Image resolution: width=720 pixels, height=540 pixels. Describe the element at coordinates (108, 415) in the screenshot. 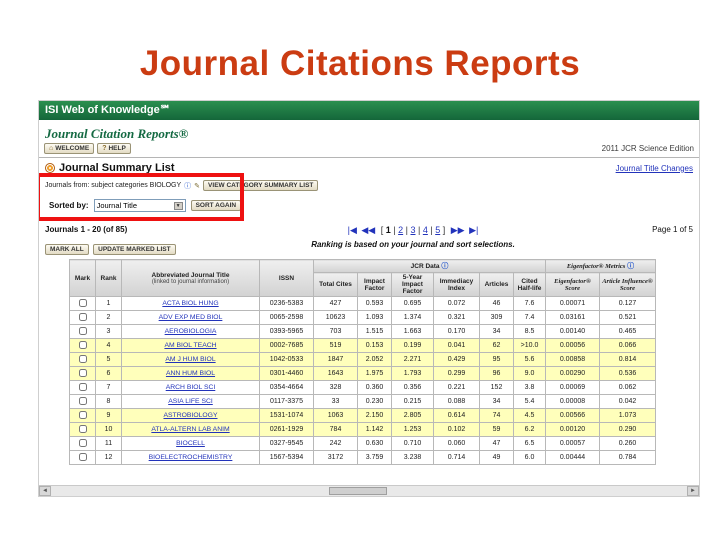

I see `rank-cell: 9` at that location.